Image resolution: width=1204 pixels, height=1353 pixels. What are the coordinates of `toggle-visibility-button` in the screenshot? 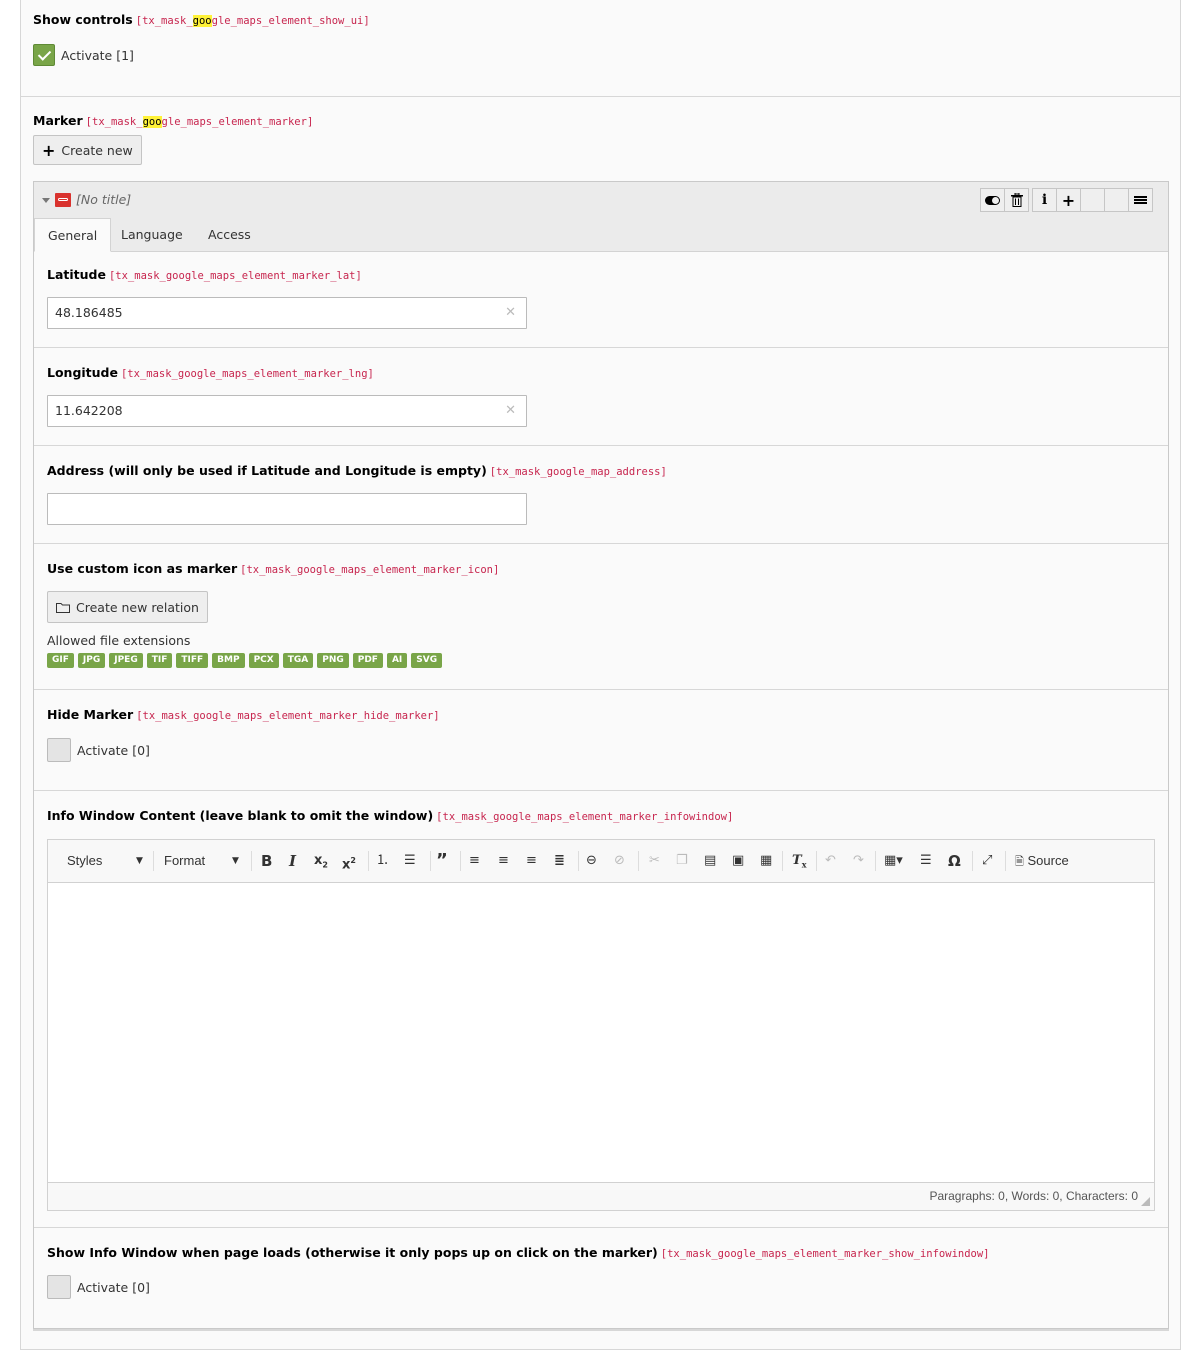 It's located at (992, 200).